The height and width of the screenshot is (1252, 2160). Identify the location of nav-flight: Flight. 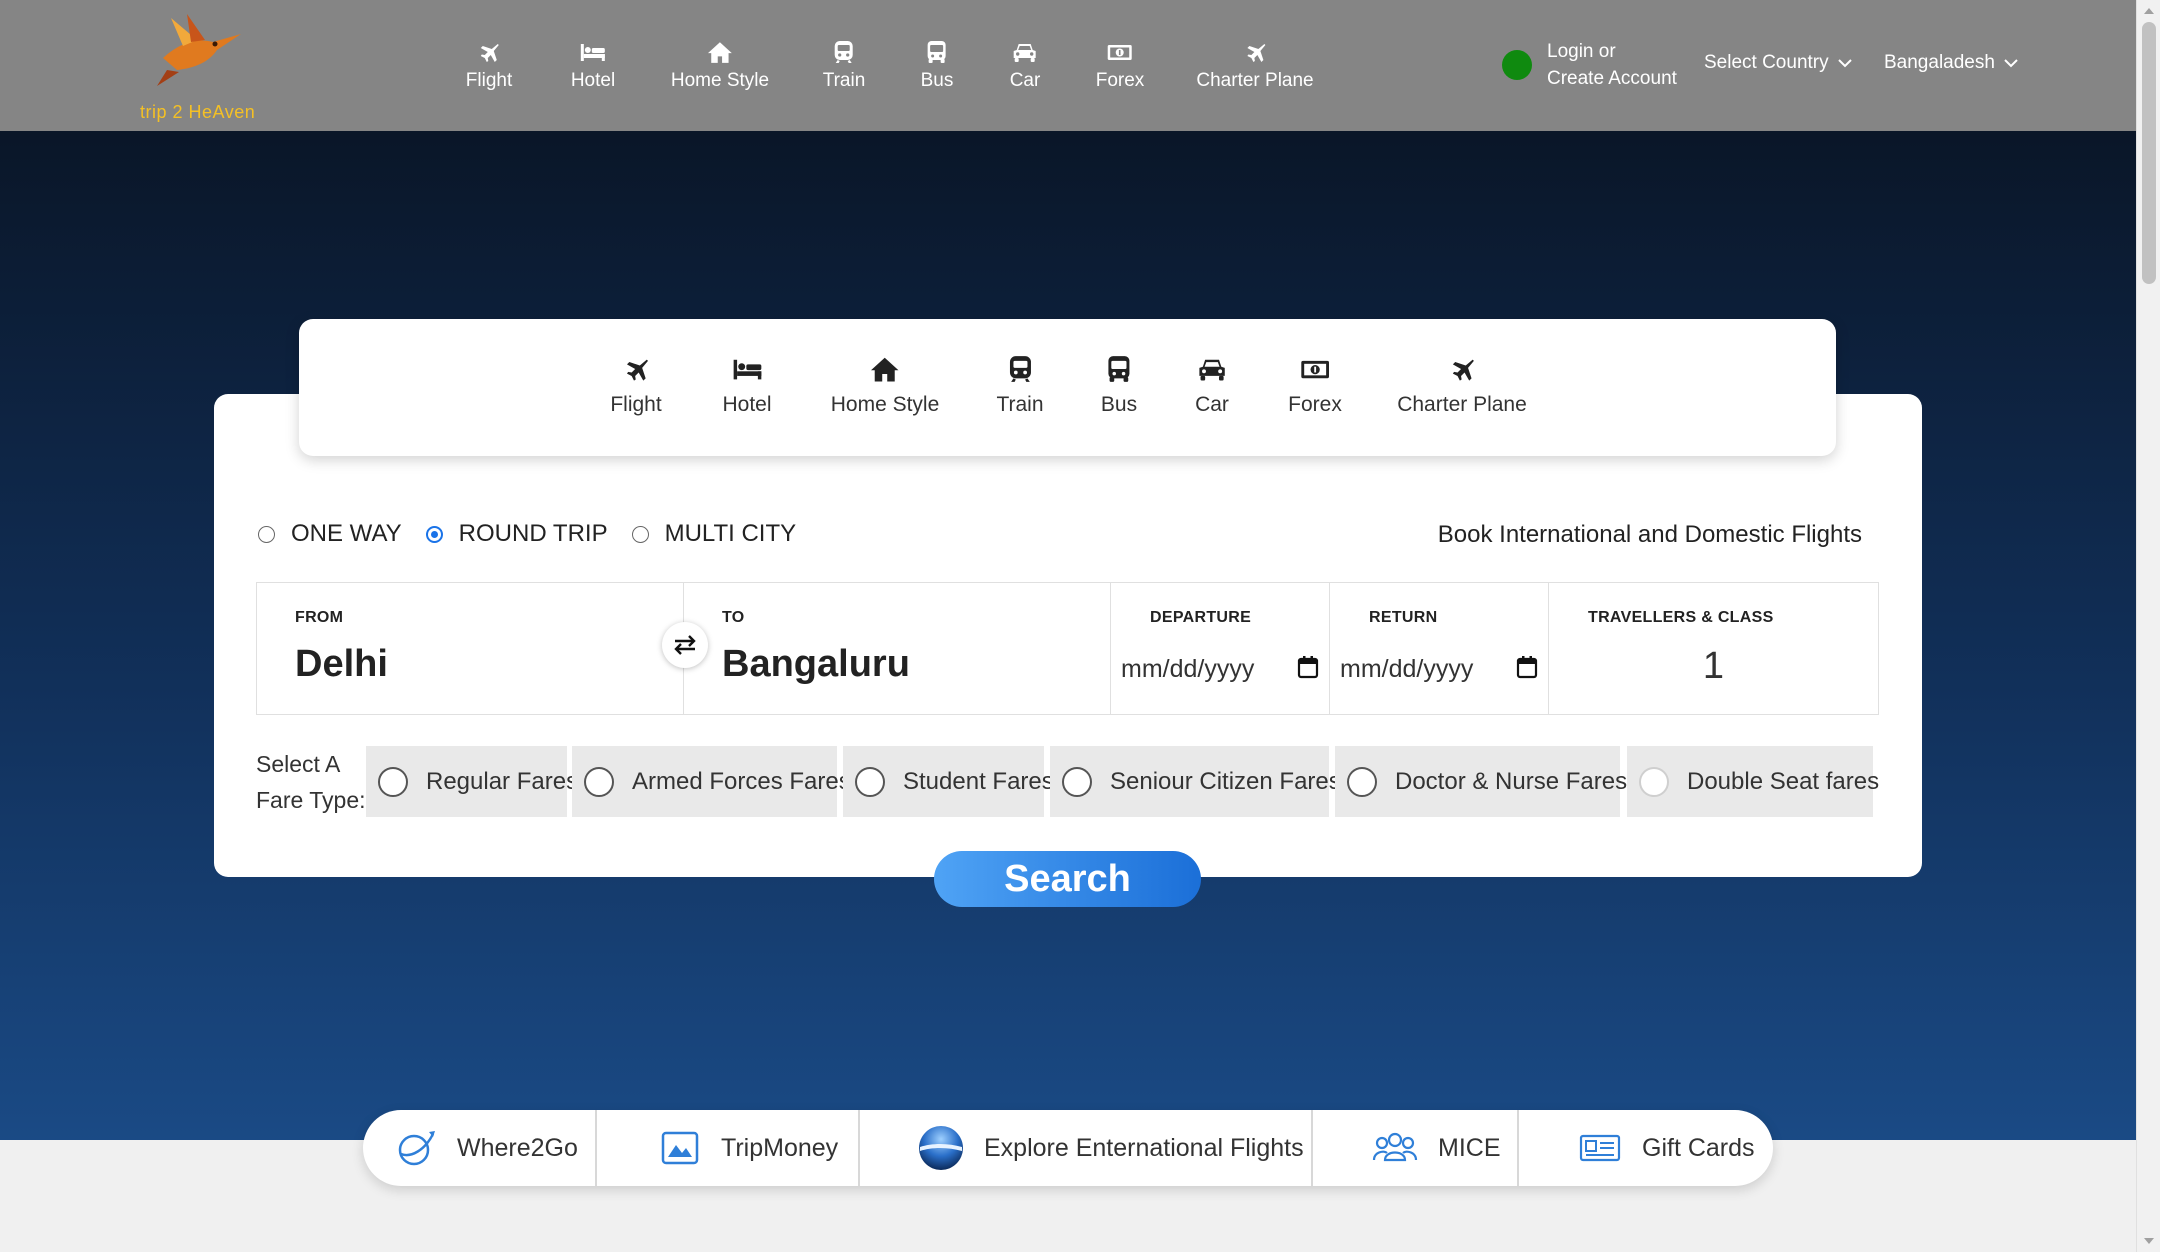
(489, 66).